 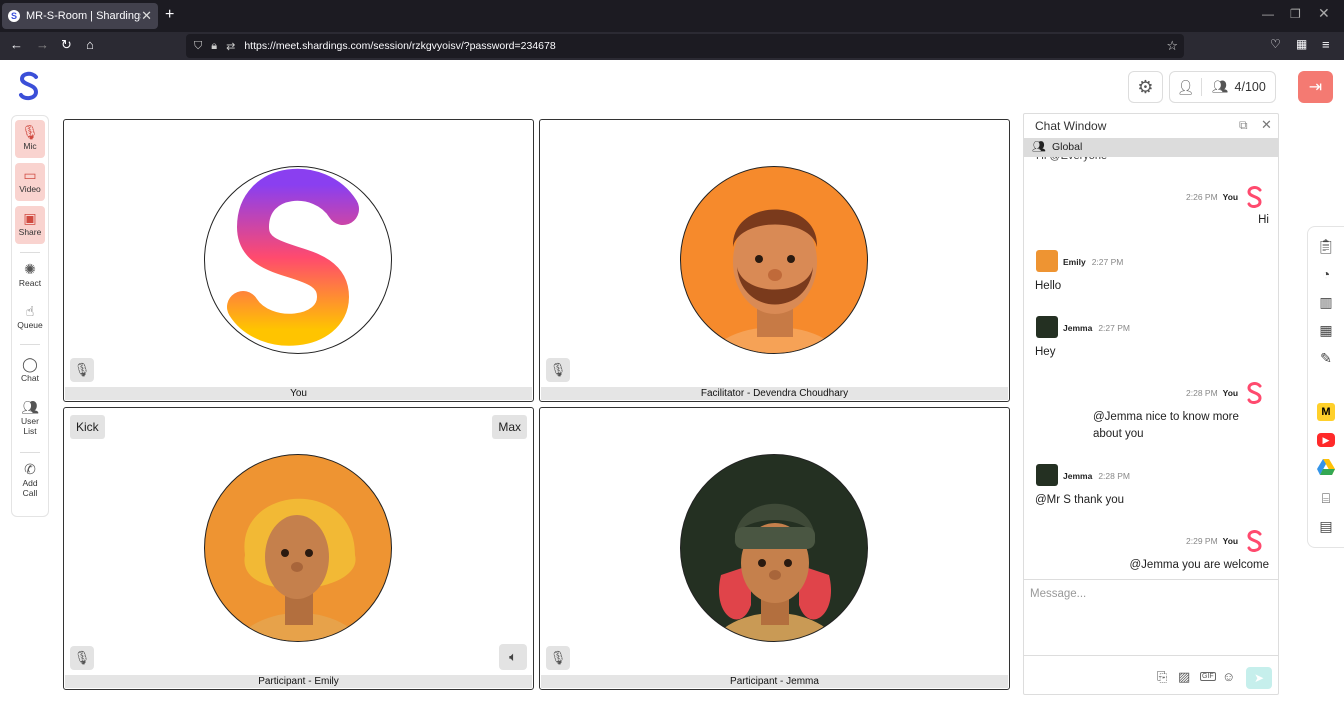 What do you see at coordinates (1268, 14) in the screenshot?
I see `minimize-icon: —` at bounding box center [1268, 14].